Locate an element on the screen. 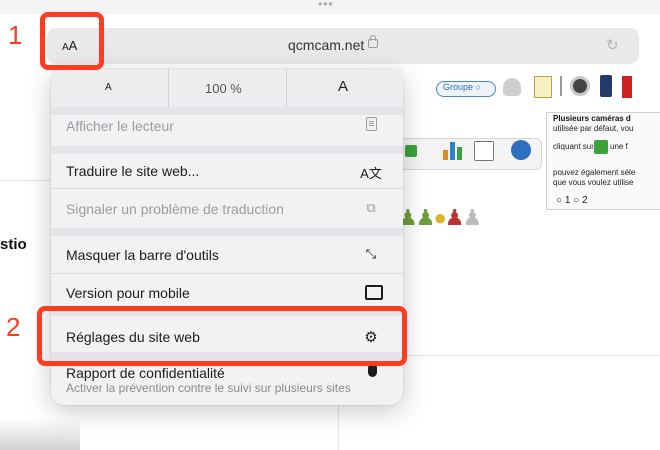 The height and width of the screenshot is (450, 660). camera-info-line: utilisée par défaut, vou is located at coordinates (593, 128).